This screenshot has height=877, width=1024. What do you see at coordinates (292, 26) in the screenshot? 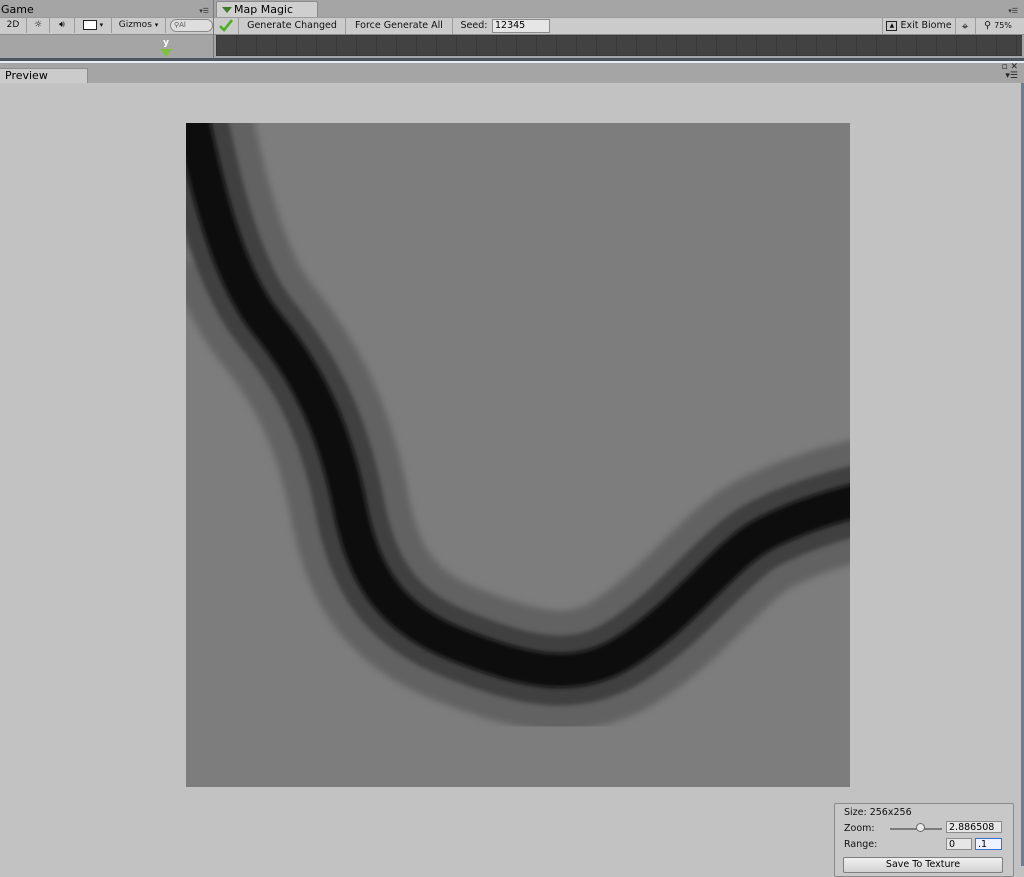
I see `generate-changed-button: Generate Changed` at bounding box center [292, 26].